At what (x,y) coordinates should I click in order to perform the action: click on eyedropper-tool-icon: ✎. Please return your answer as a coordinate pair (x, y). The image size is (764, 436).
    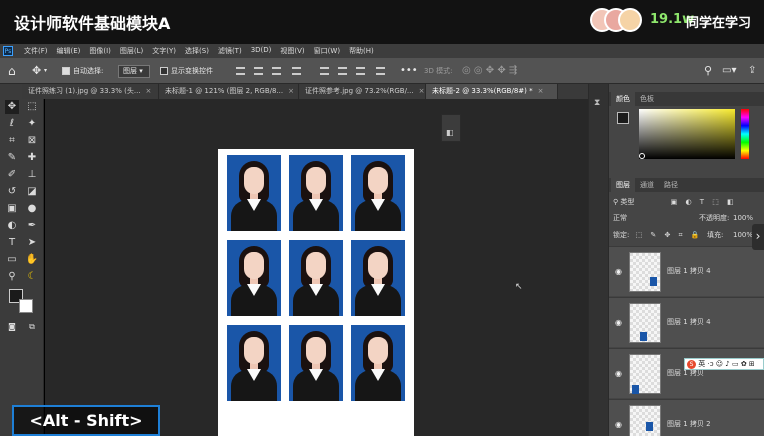
    Looking at the image, I should click on (12, 158).